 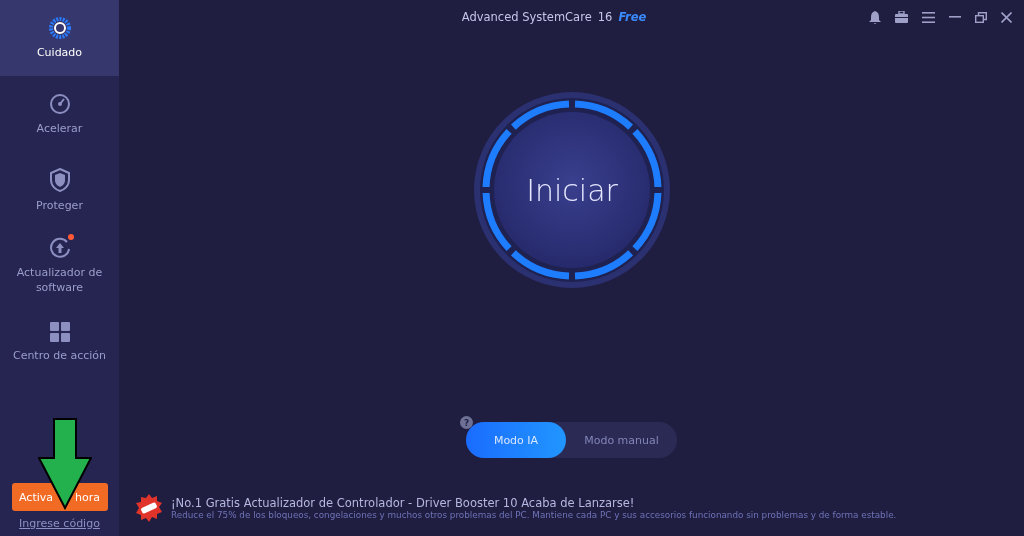 I want to click on edition-label: Free, so click(x=632, y=17).